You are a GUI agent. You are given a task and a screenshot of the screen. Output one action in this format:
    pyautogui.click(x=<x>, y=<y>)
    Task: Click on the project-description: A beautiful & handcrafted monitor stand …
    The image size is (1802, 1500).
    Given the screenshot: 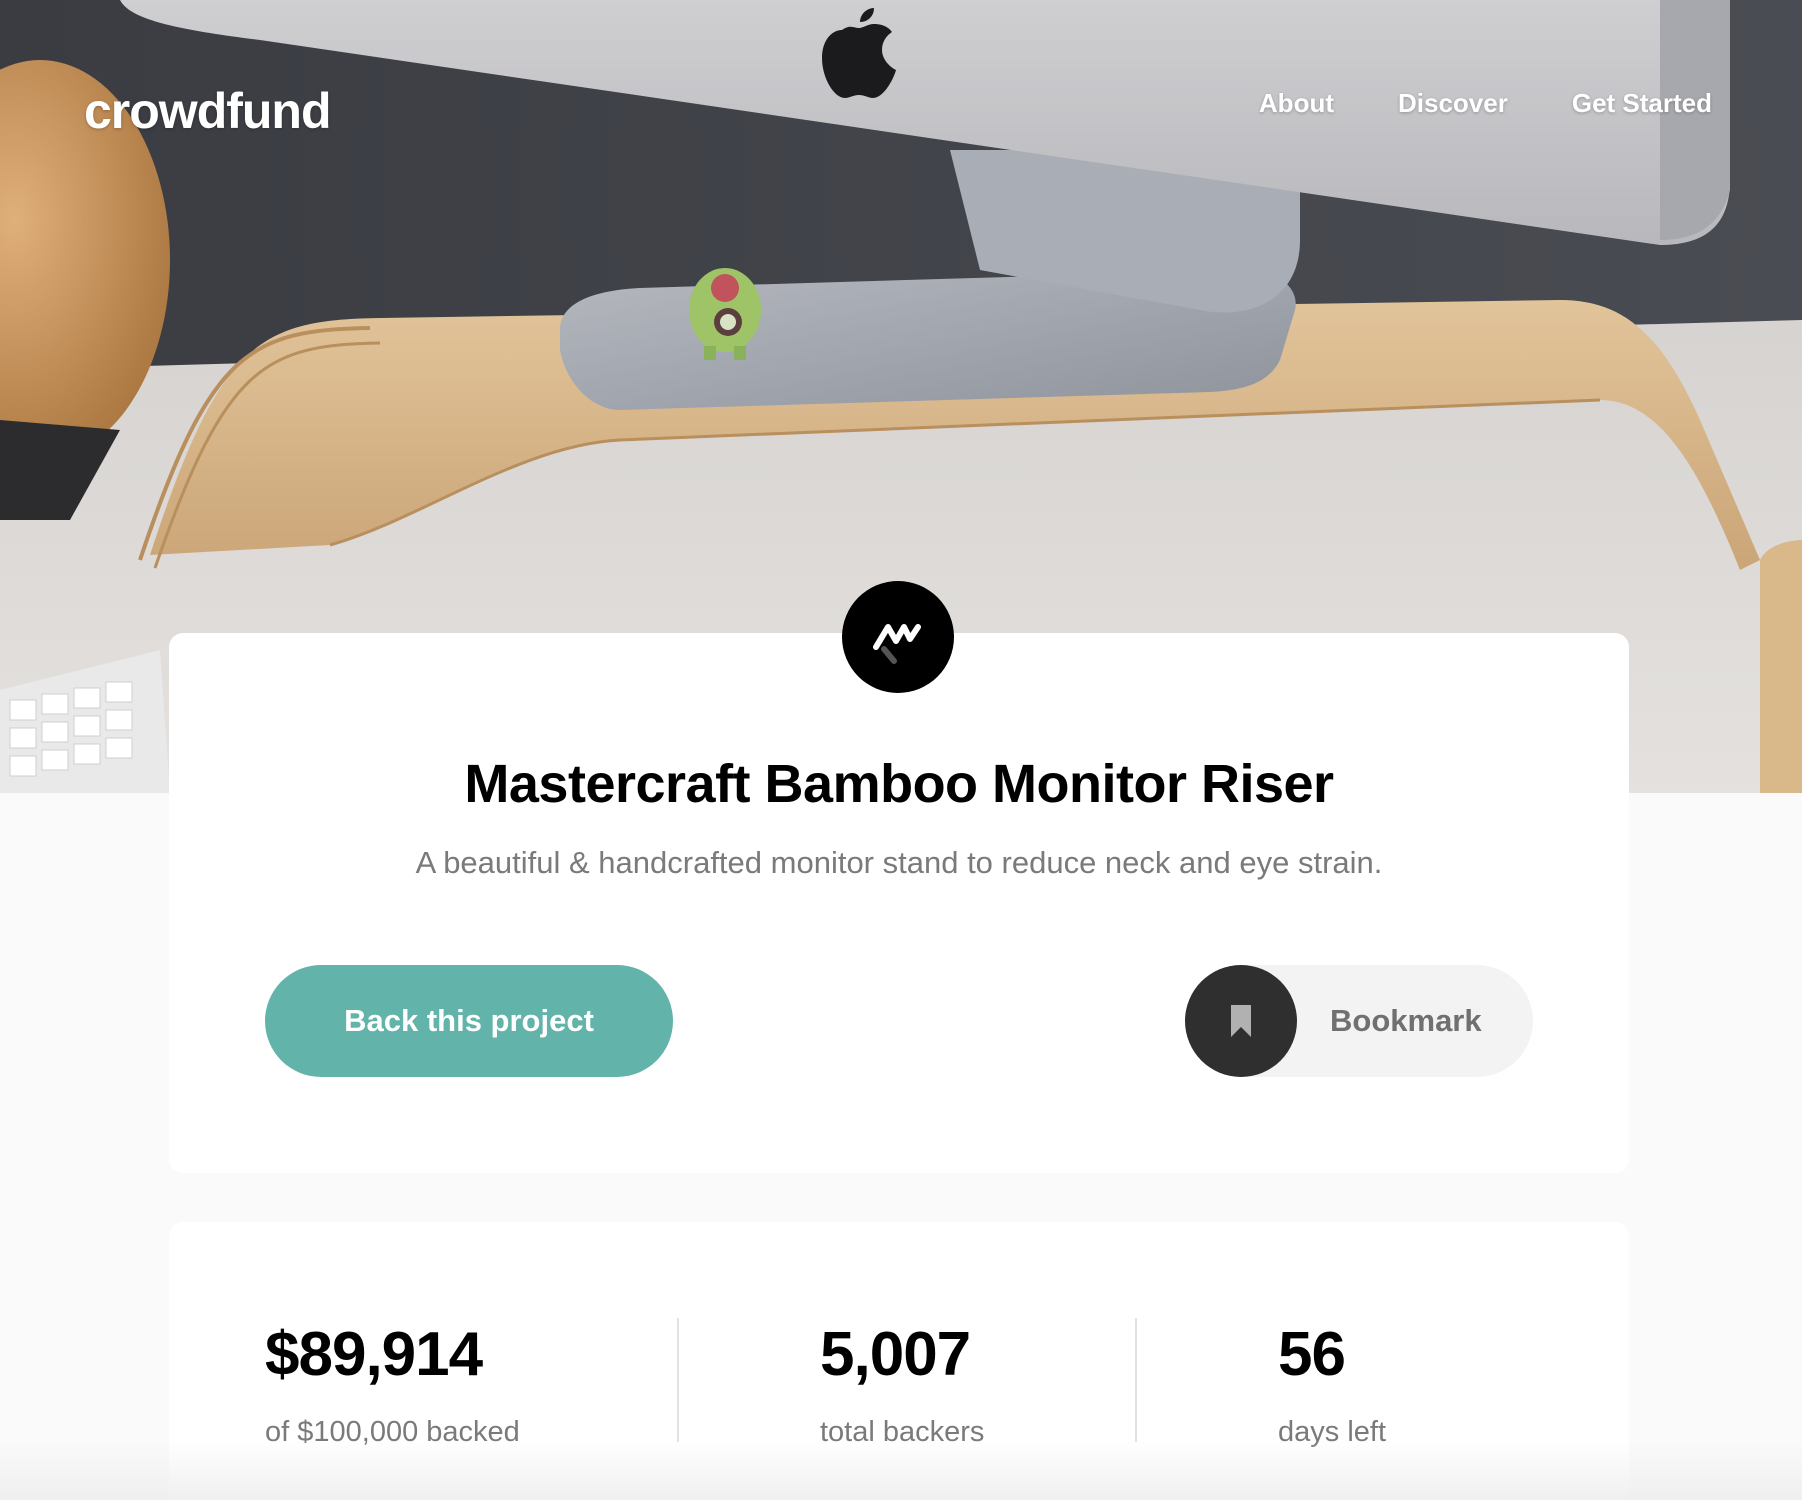 What is the action you would take?
    pyautogui.click(x=899, y=862)
    